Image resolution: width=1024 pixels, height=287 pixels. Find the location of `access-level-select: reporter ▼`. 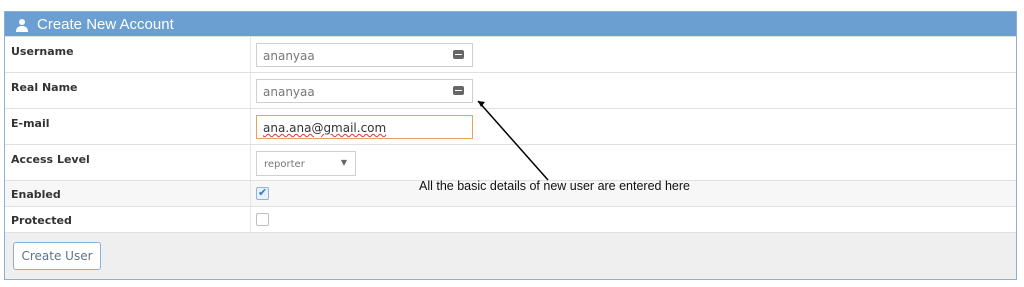

access-level-select: reporter ▼ is located at coordinates (306, 163).